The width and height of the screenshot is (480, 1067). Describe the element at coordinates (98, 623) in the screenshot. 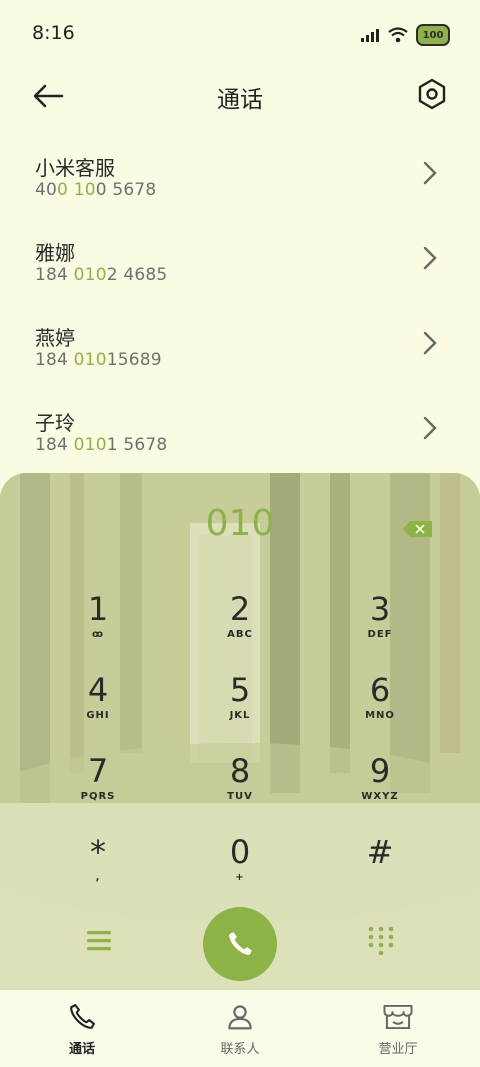

I see `dial-key-1: 1ꝏ` at that location.